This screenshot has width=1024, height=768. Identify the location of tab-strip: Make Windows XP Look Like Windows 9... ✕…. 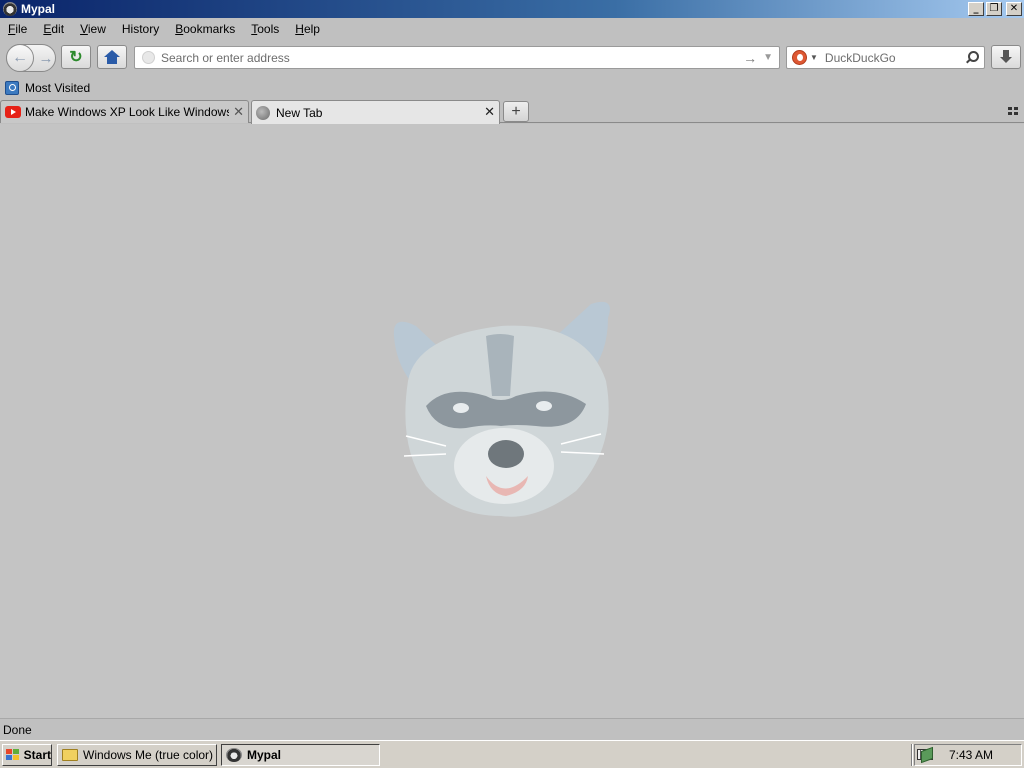
(512, 111).